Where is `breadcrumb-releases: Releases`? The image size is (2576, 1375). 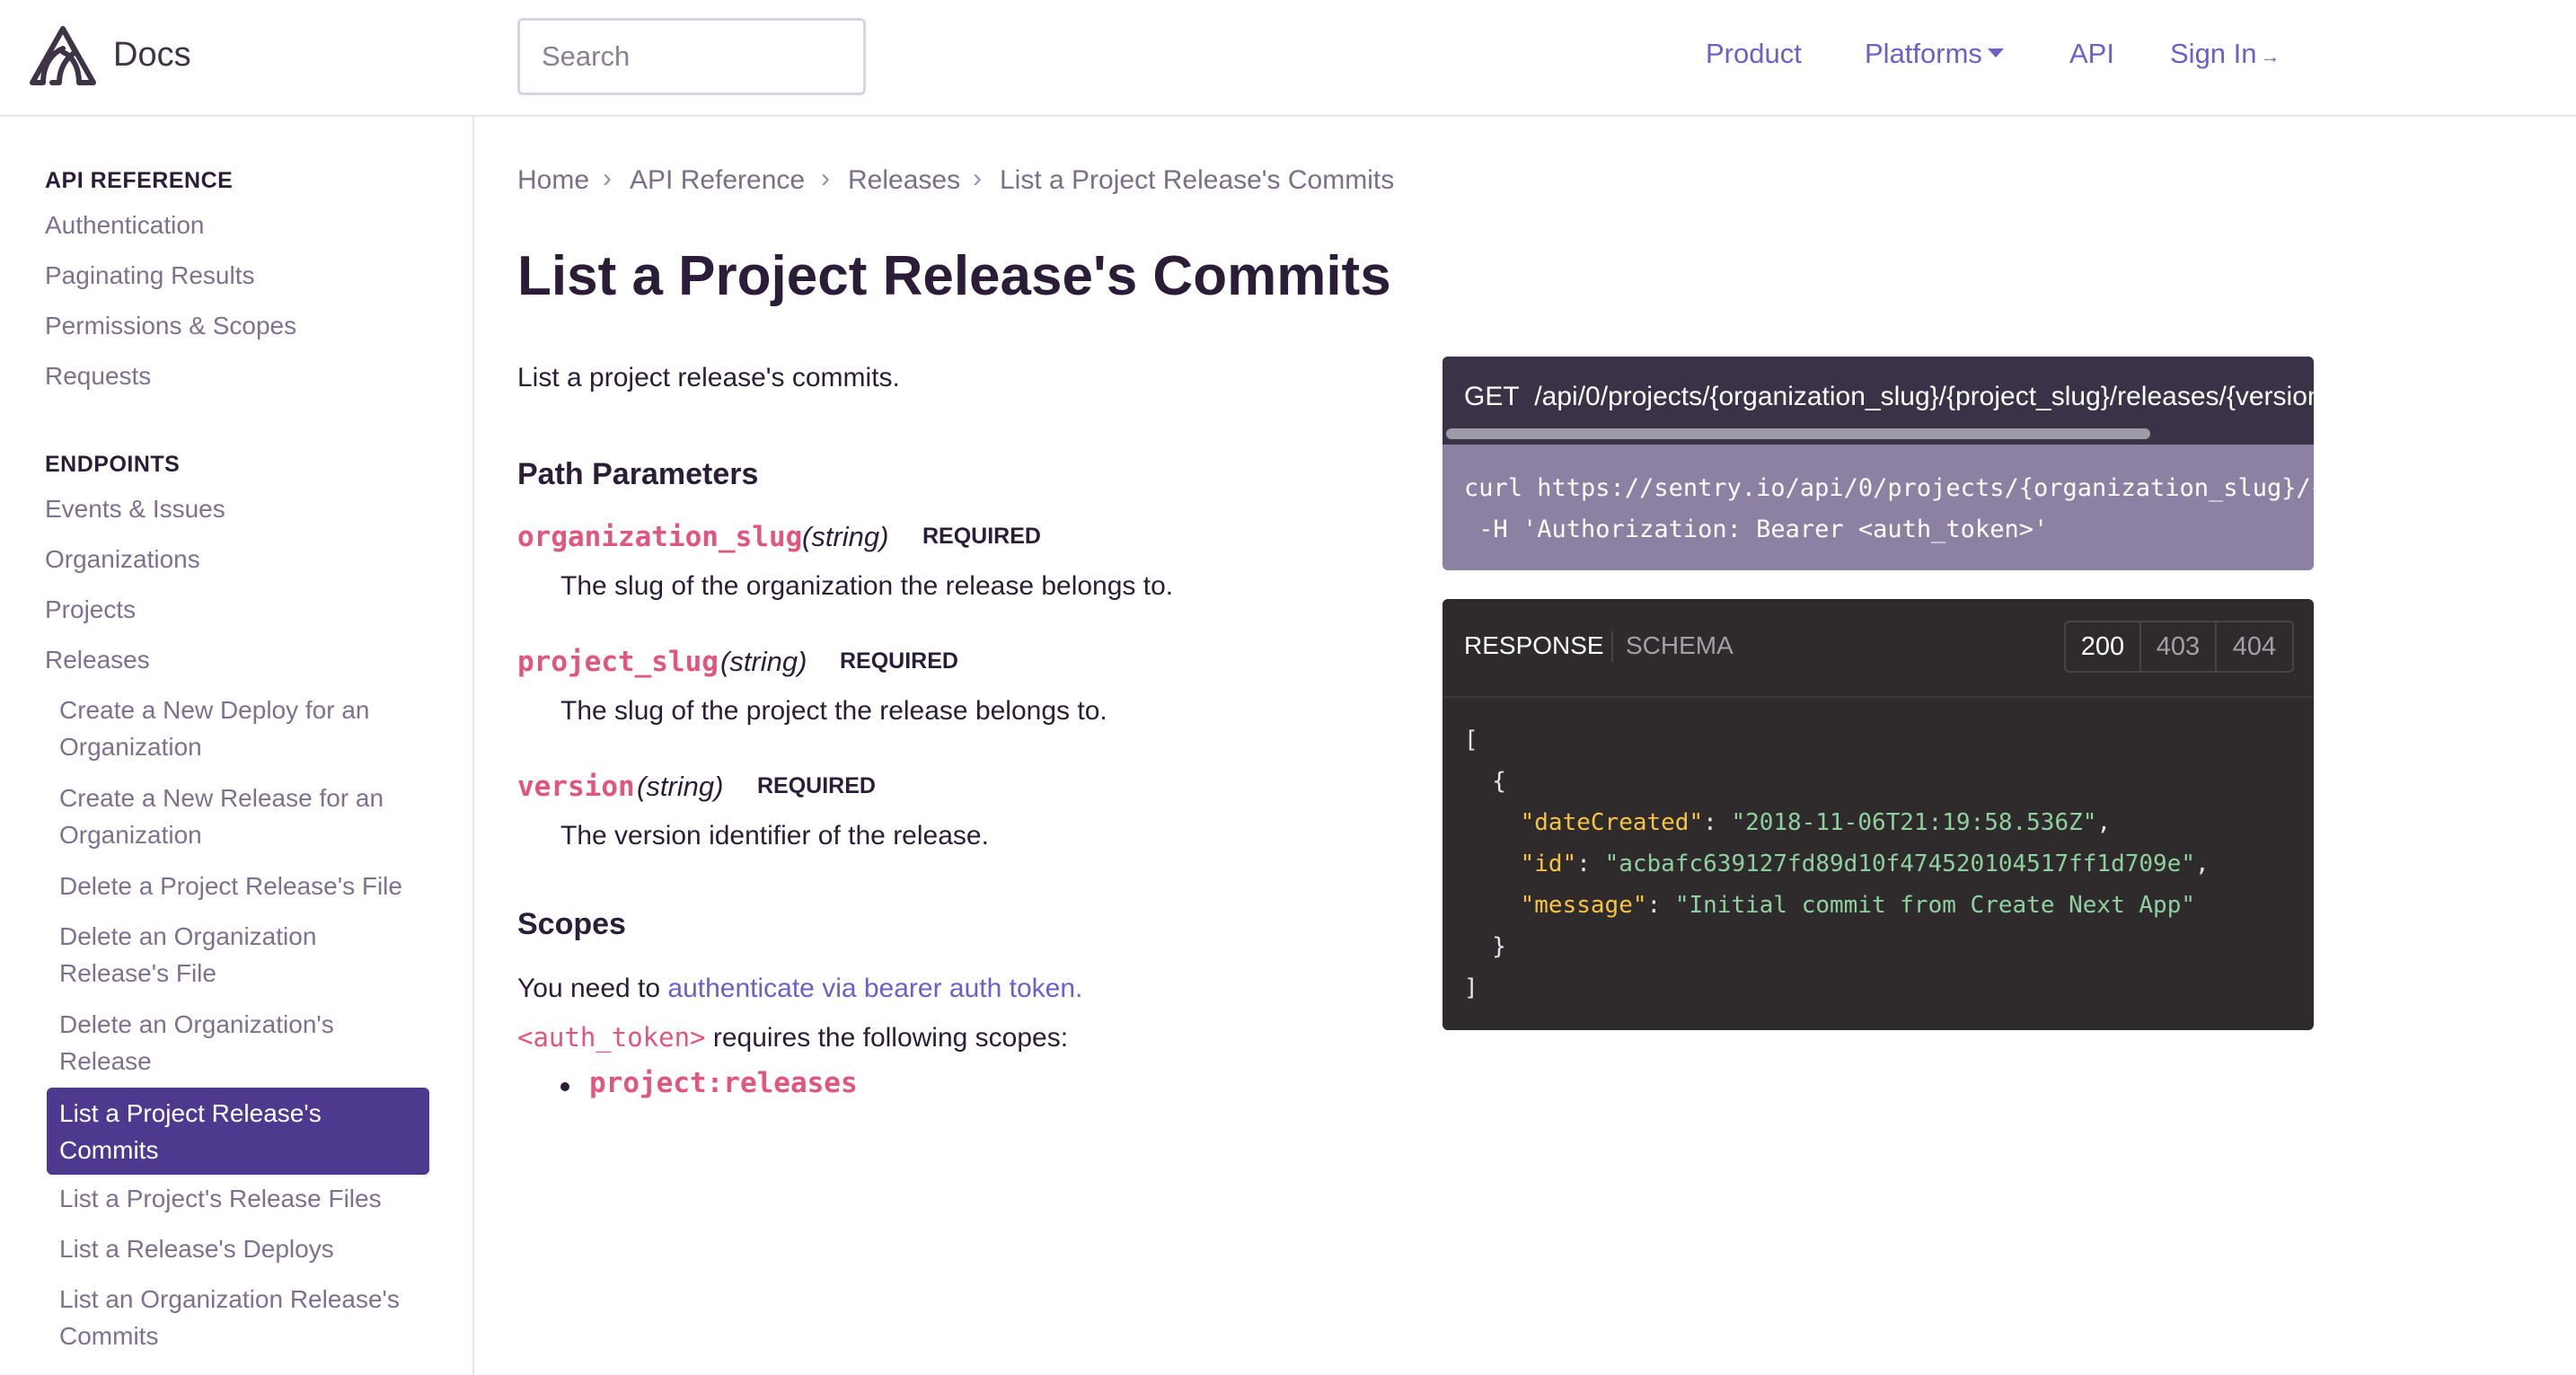
breadcrumb-releases: Releases is located at coordinates (904, 180).